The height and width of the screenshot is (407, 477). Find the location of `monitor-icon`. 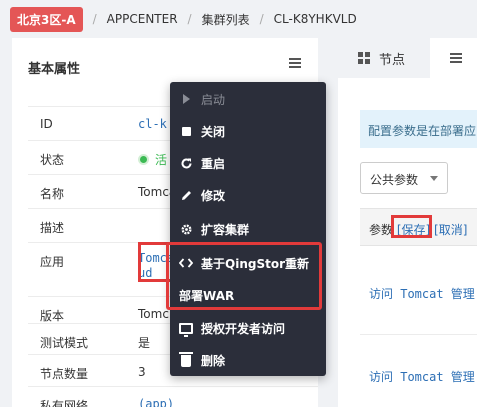

monitor-icon is located at coordinates (186, 329).